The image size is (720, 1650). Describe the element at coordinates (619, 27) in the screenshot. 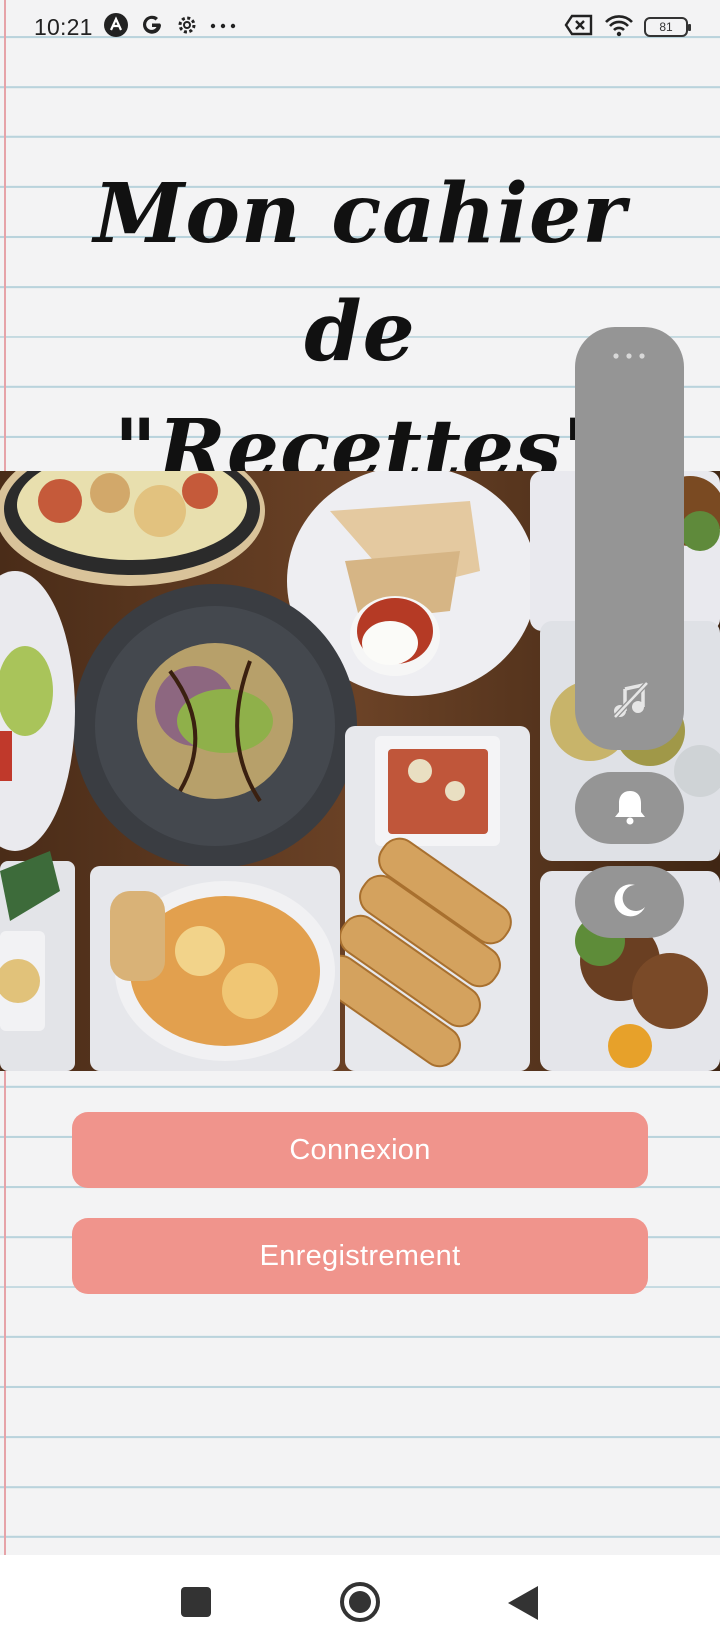

I see `wifi-icon` at that location.